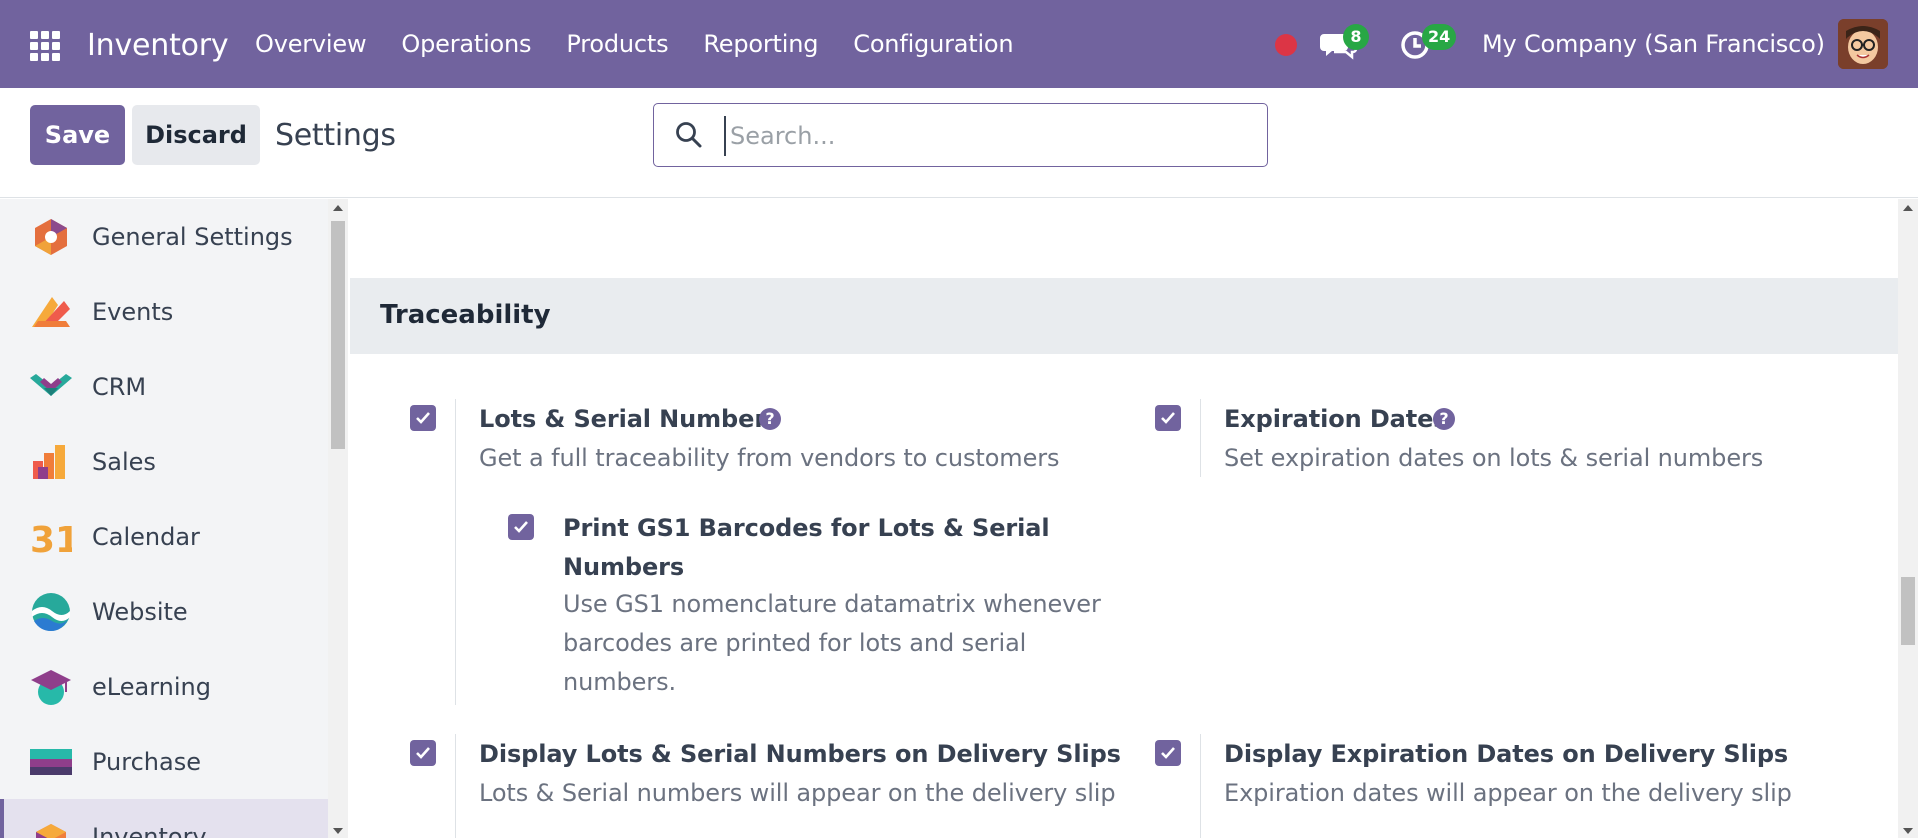 The height and width of the screenshot is (838, 1918). What do you see at coordinates (45, 46) in the screenshot?
I see `apps-menu-icon` at bounding box center [45, 46].